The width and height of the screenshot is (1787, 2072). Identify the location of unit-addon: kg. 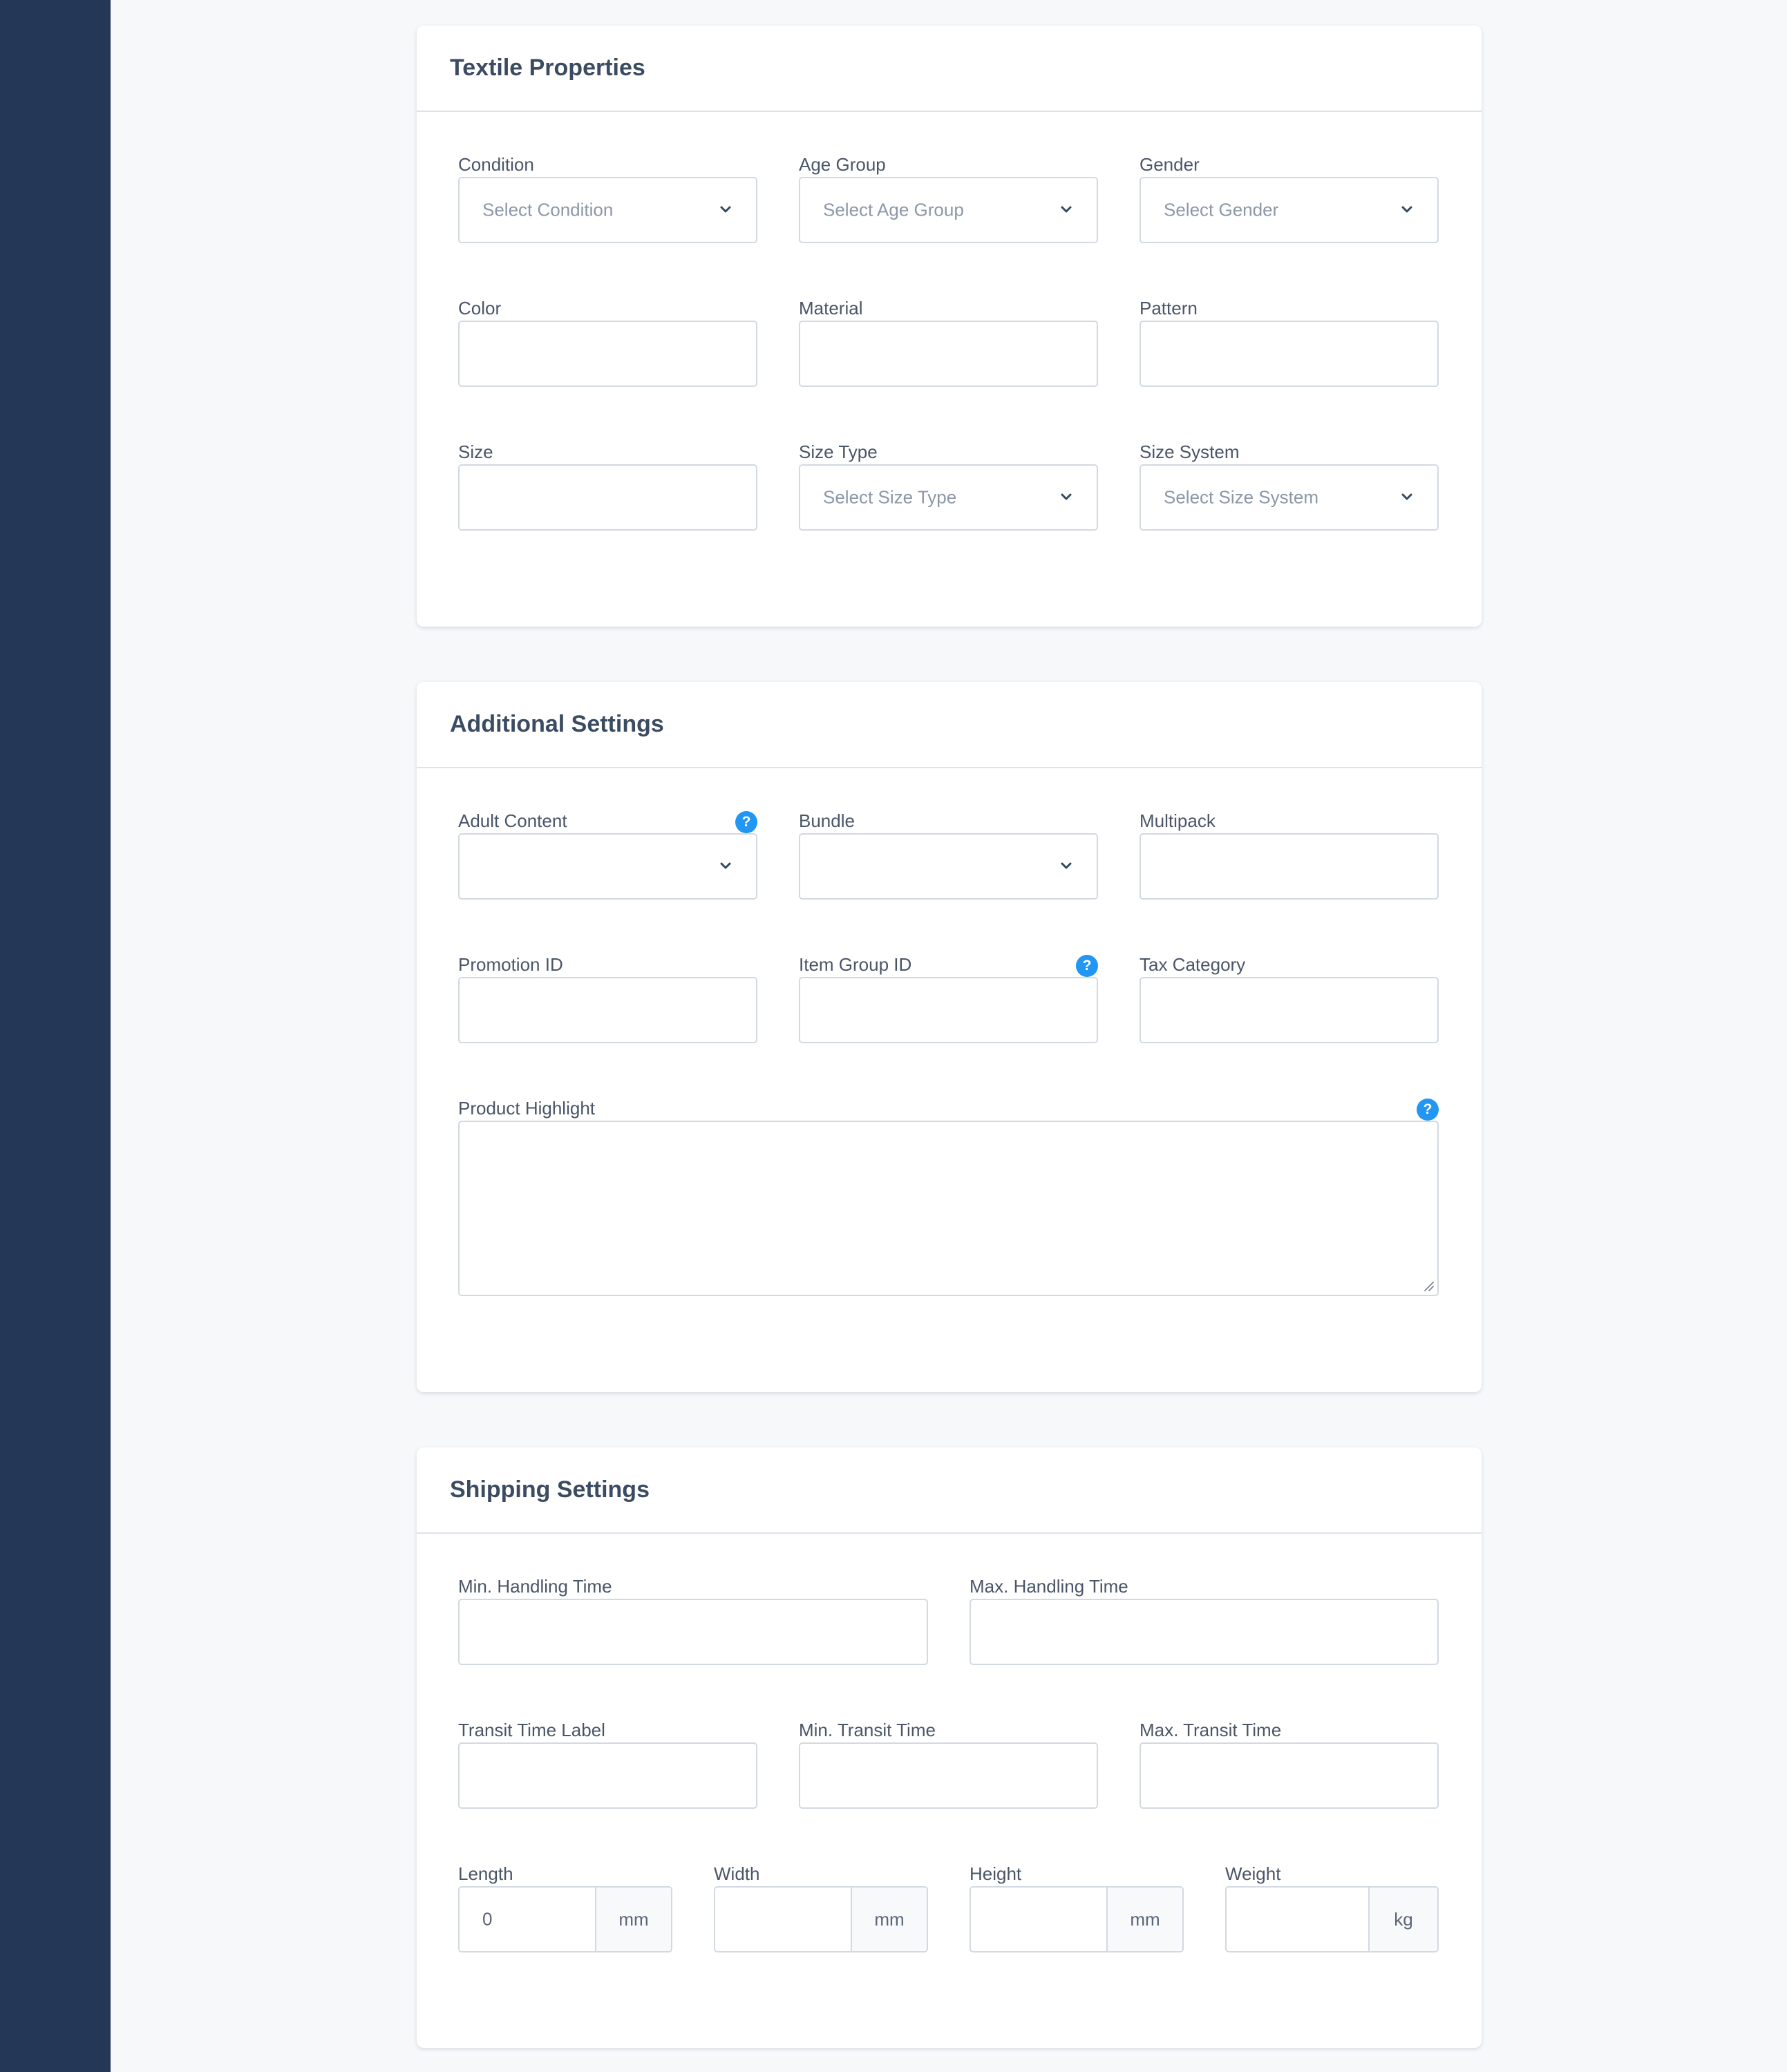
(1403, 1919).